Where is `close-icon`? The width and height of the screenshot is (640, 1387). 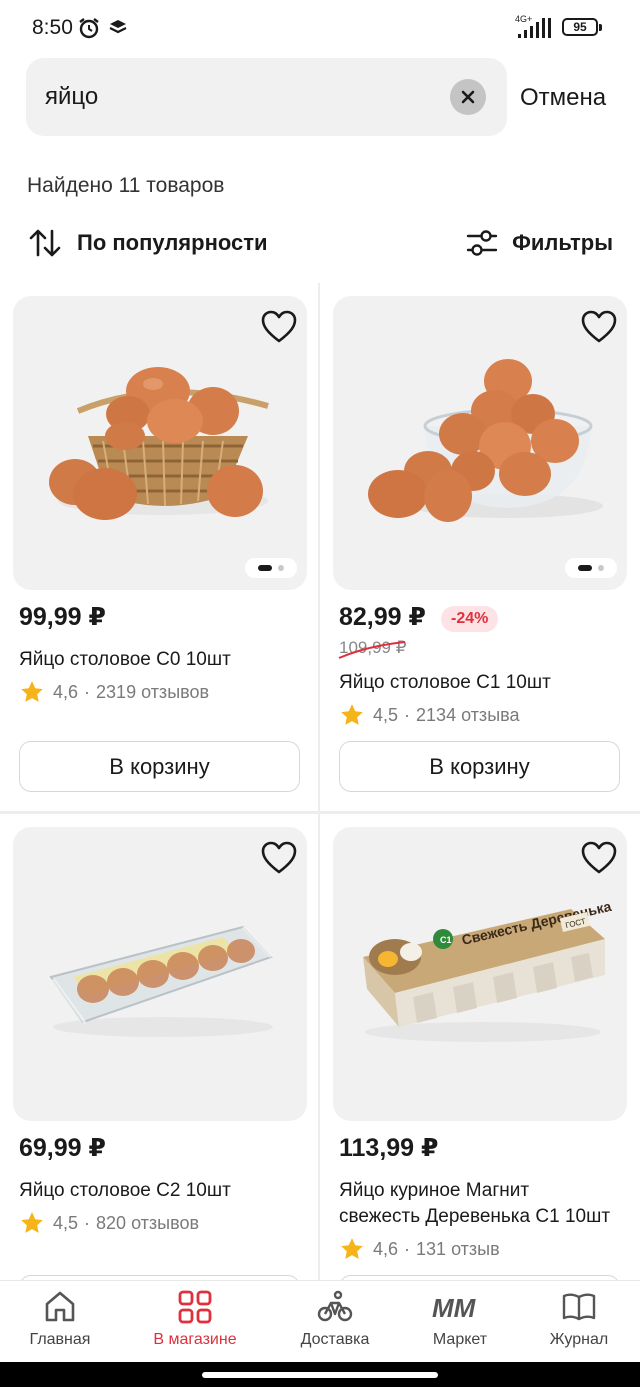 close-icon is located at coordinates (468, 97).